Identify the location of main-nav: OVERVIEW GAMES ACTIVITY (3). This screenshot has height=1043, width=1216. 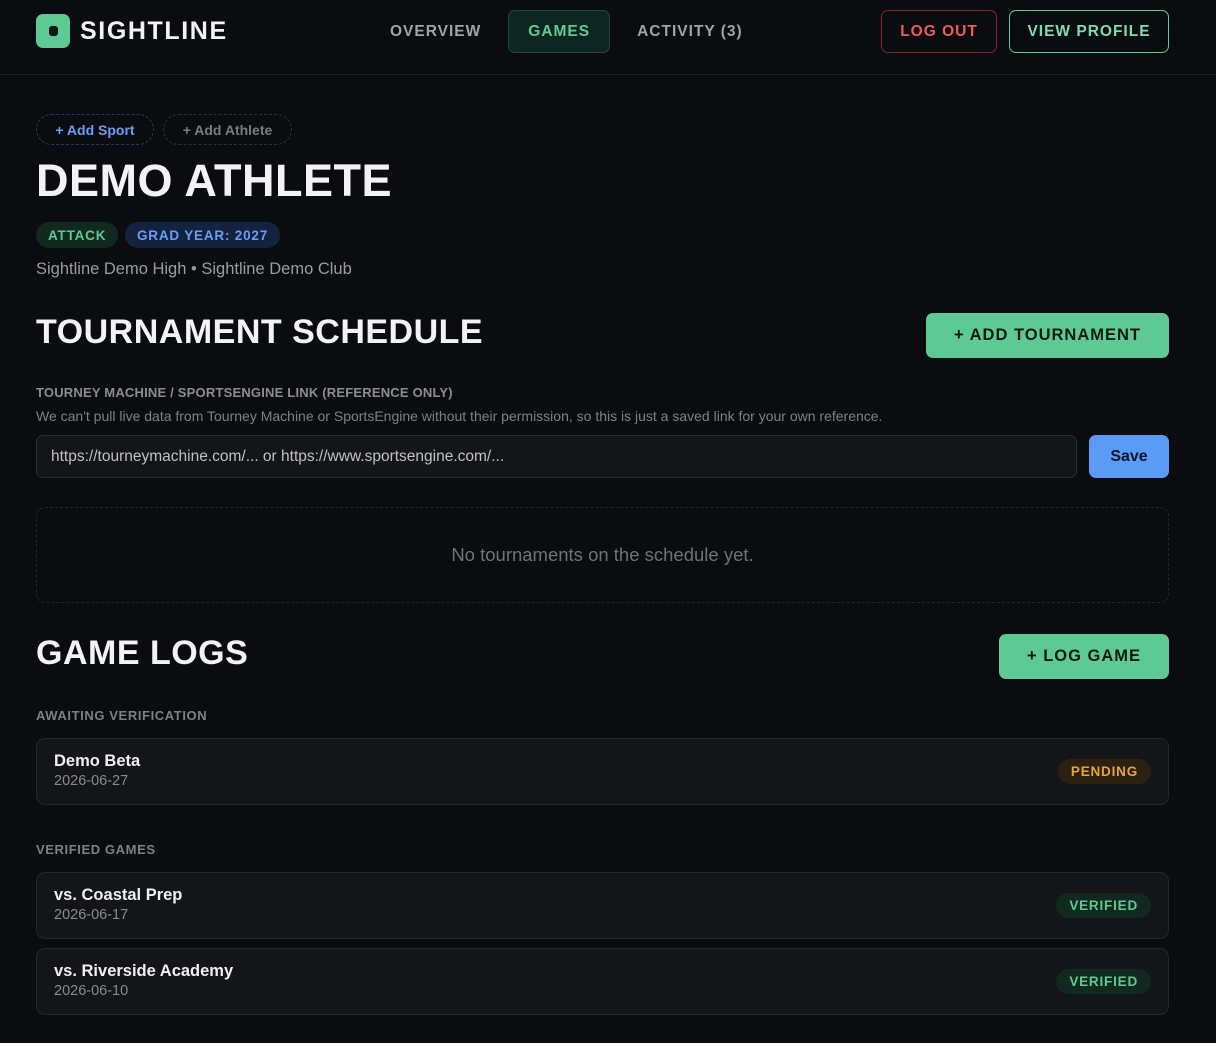
(570, 31).